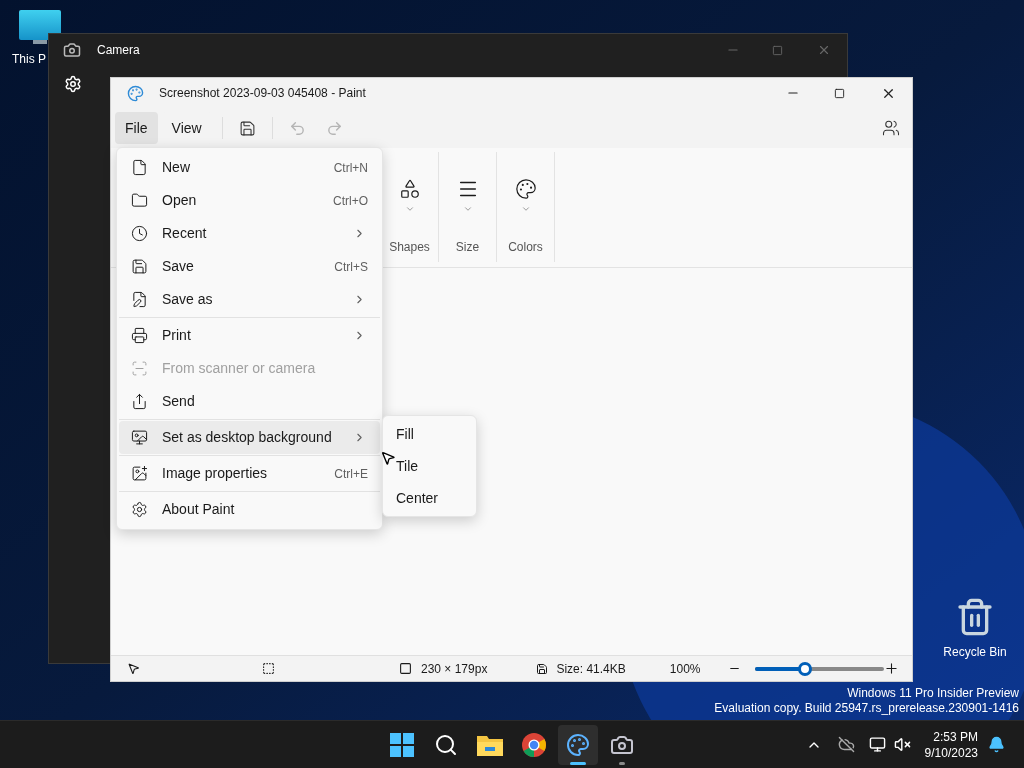 This screenshot has width=1024, height=768. Describe the element at coordinates (135, 93) in the screenshot. I see `paint-app-icon` at that location.